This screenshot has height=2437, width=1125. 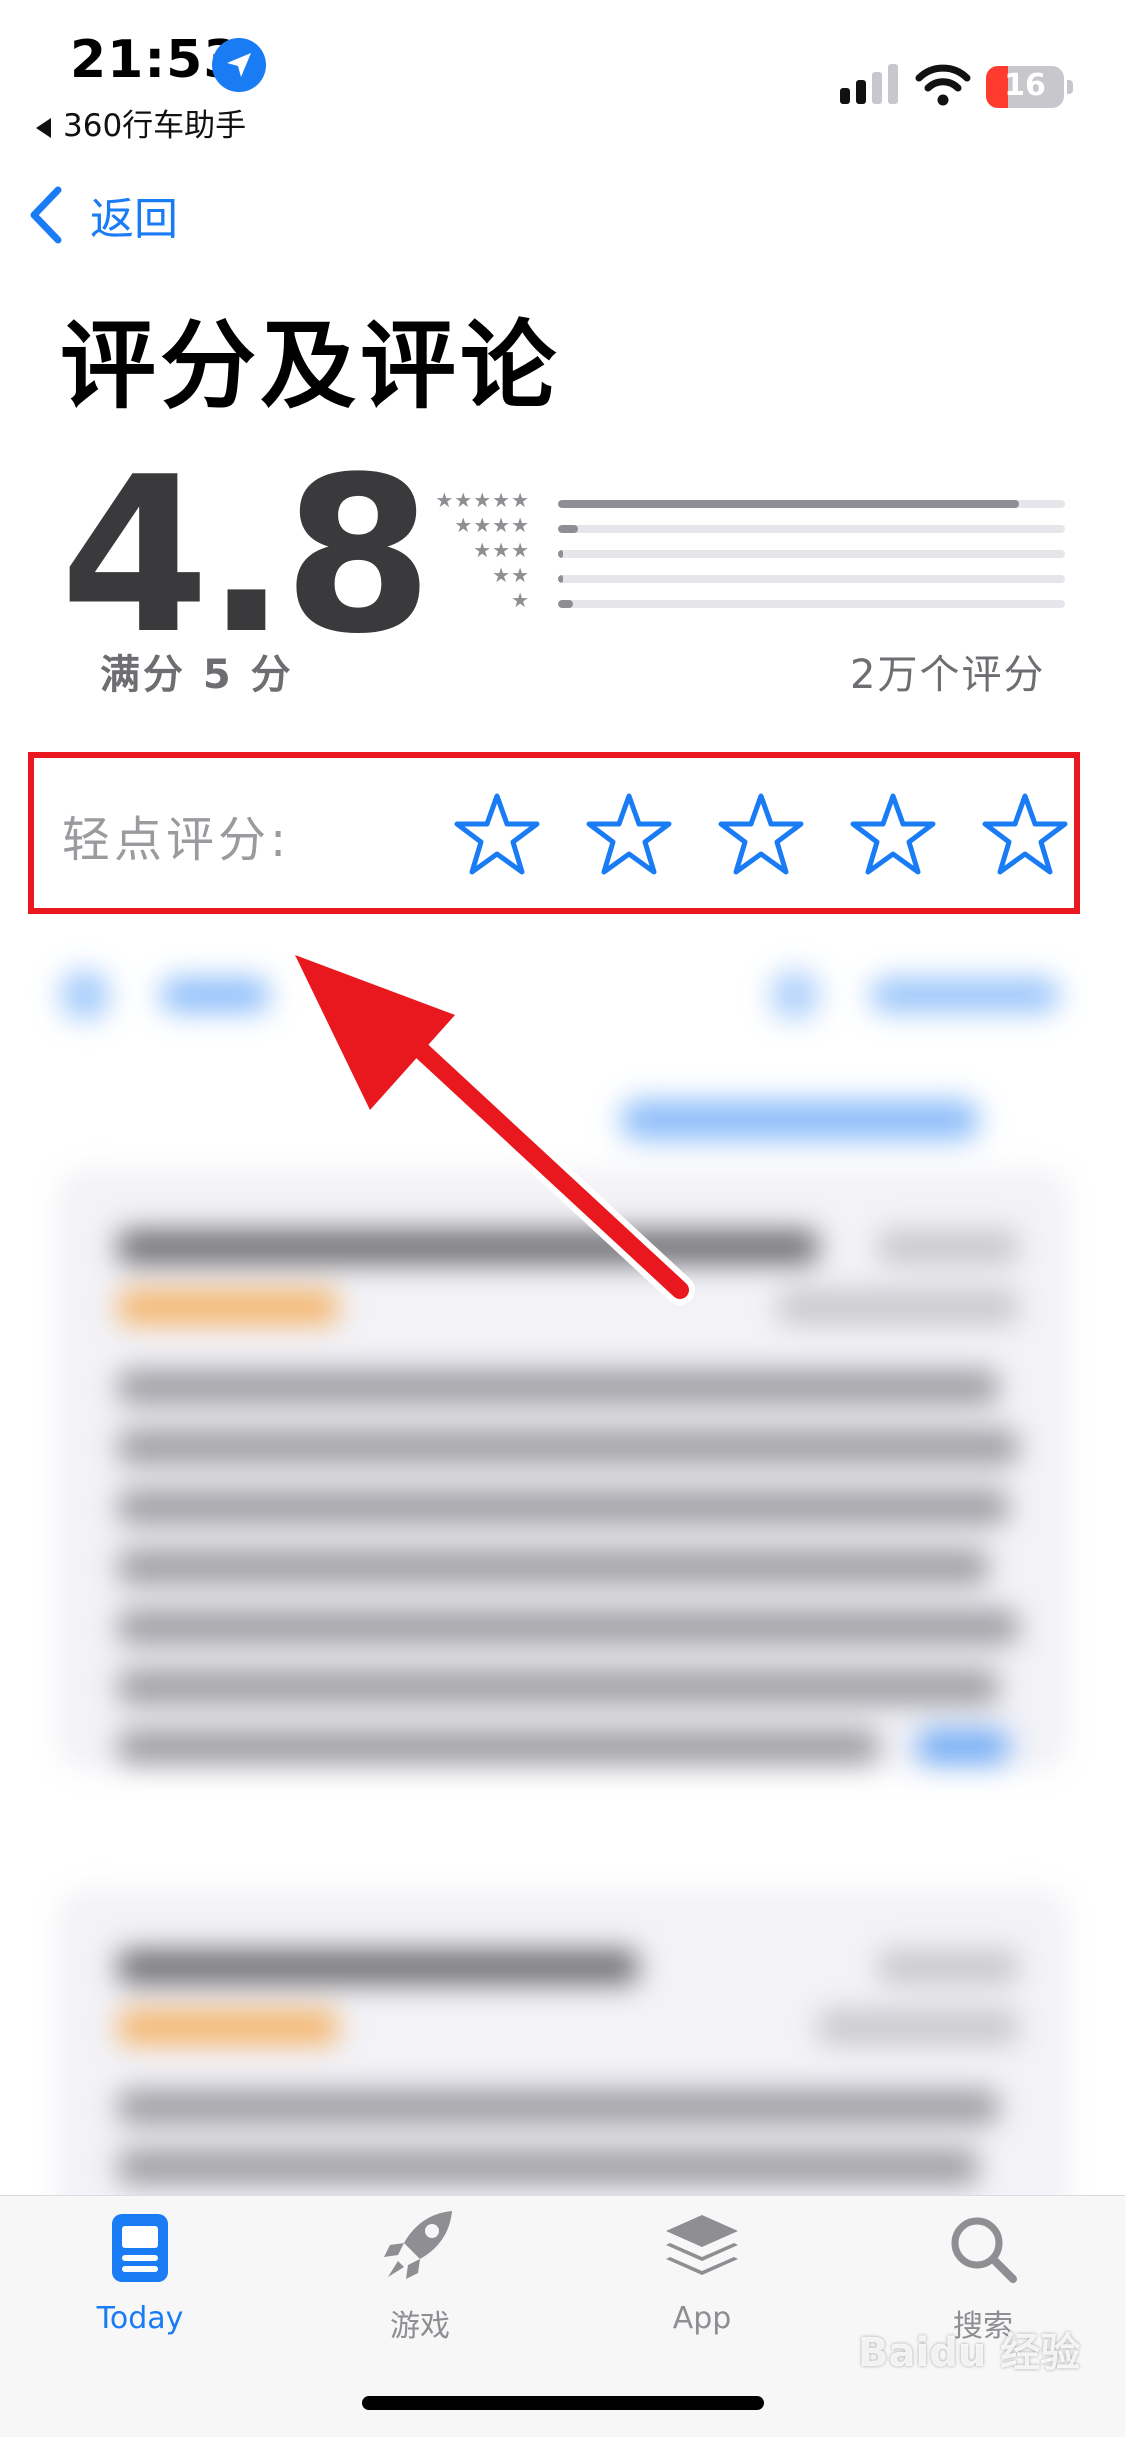 I want to click on app-layers-icon, so click(x=702, y=2245).